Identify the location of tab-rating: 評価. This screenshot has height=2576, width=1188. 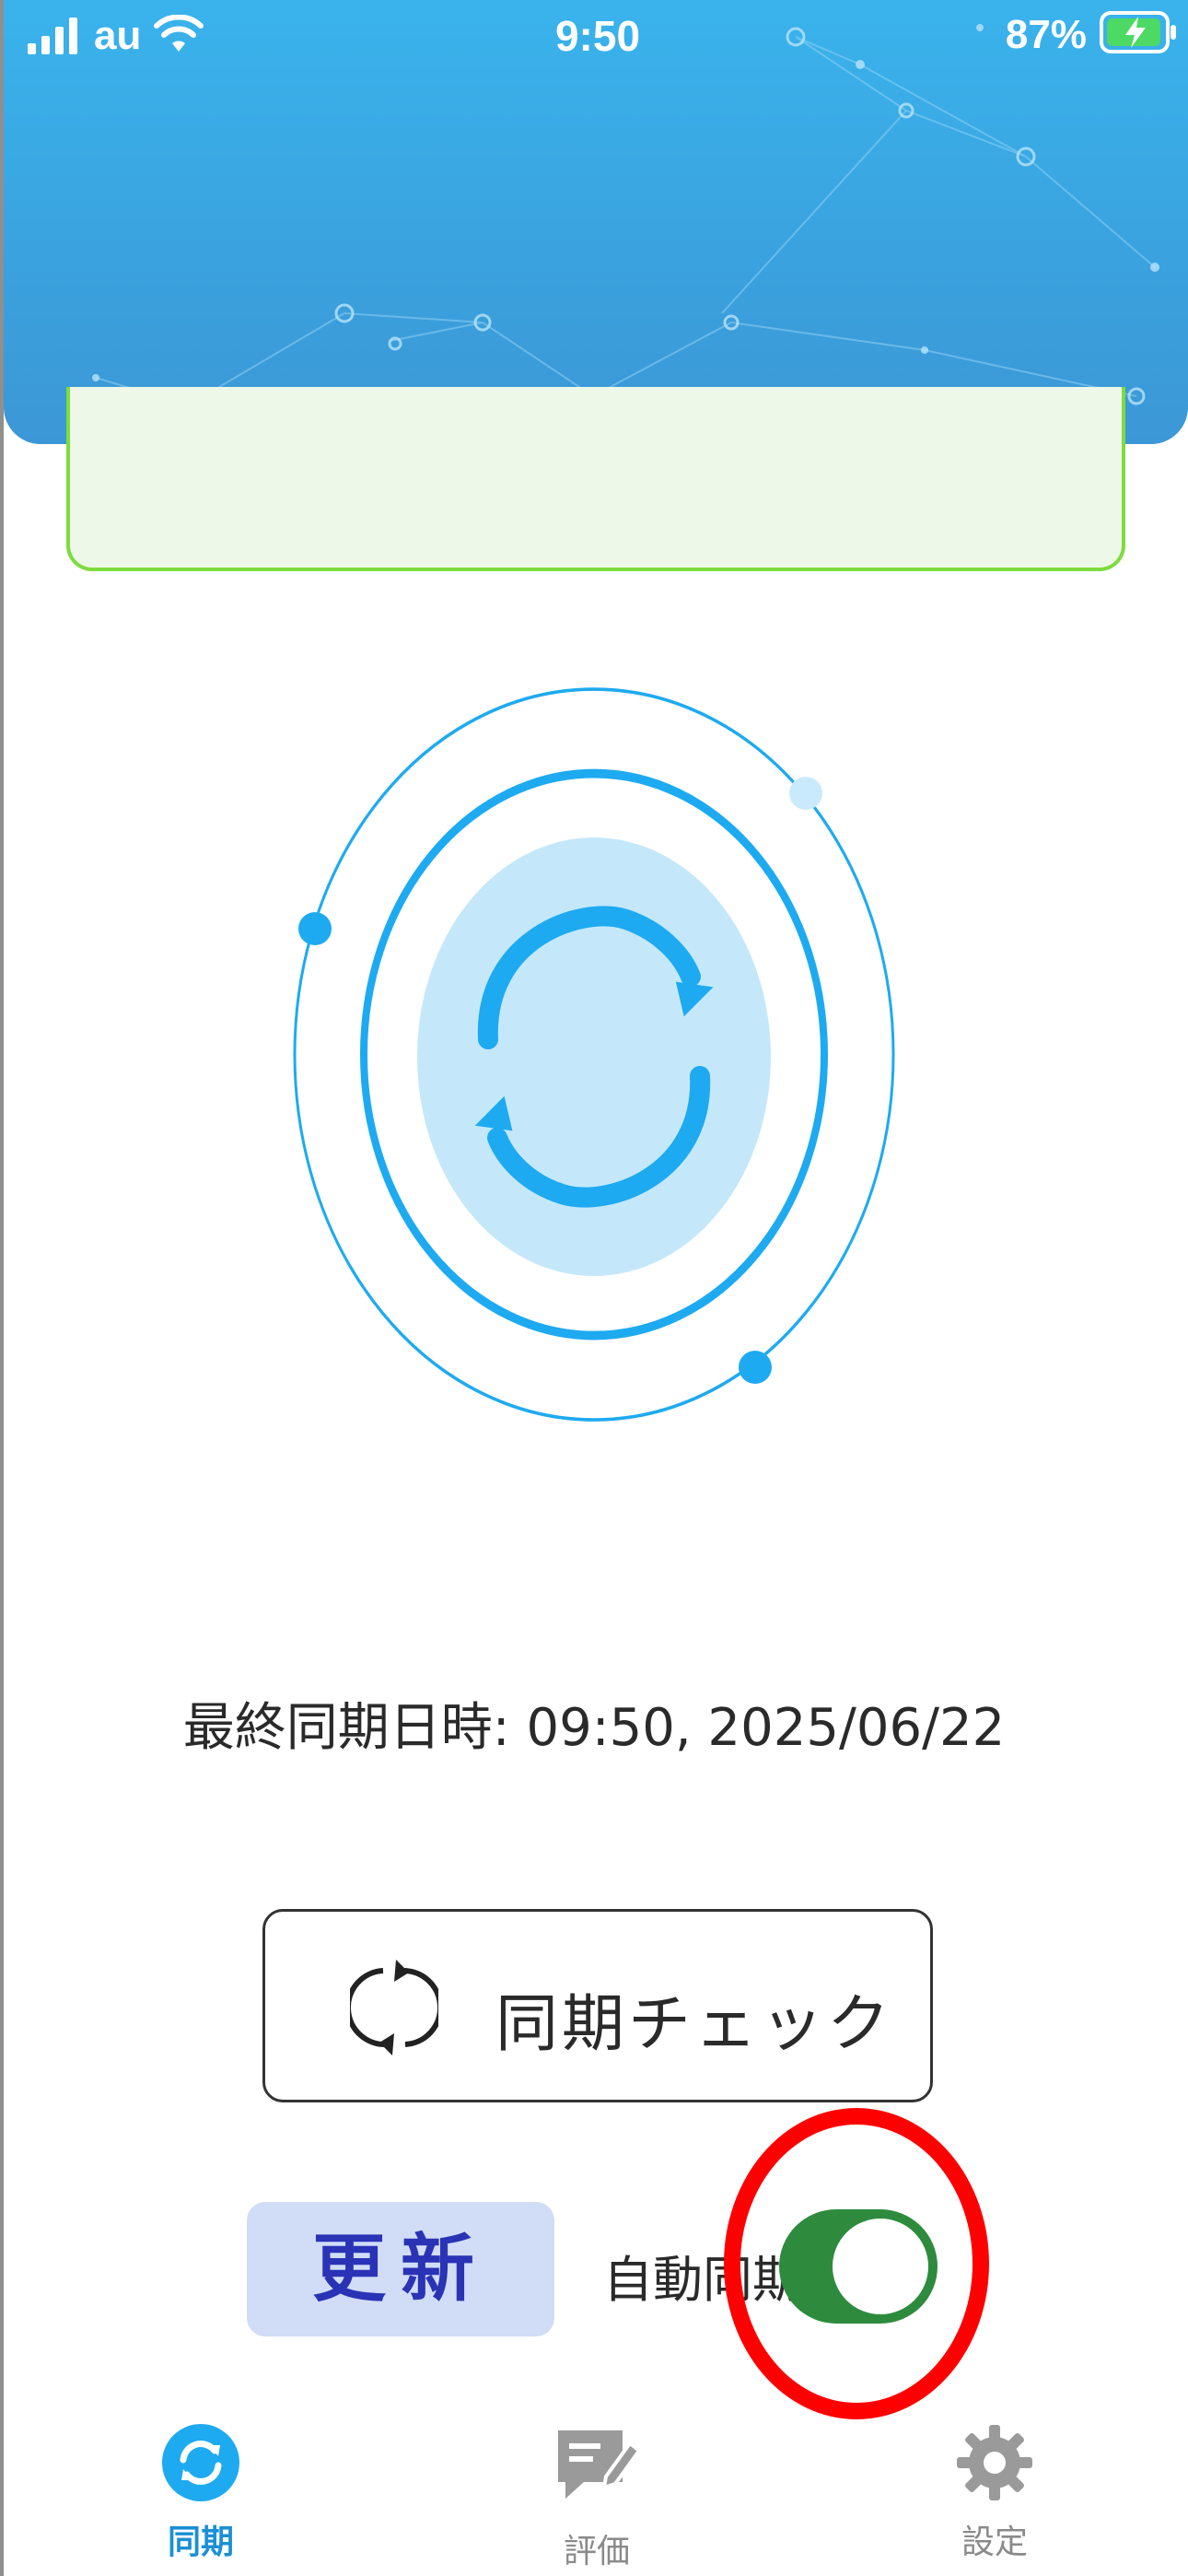
(597, 2497).